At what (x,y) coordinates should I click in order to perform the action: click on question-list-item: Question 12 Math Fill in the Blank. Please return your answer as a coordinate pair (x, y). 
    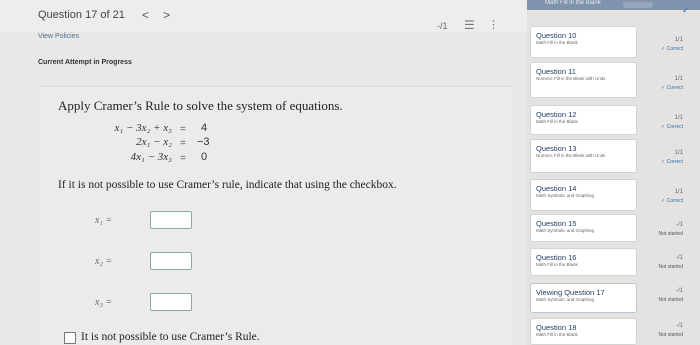
    Looking at the image, I should click on (583, 120).